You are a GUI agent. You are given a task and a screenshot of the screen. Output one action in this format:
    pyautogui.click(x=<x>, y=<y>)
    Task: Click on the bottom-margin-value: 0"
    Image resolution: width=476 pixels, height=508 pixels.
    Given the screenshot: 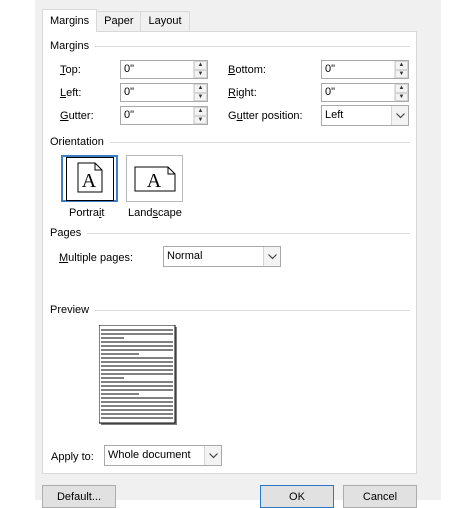 What is the action you would take?
    pyautogui.click(x=358, y=69)
    